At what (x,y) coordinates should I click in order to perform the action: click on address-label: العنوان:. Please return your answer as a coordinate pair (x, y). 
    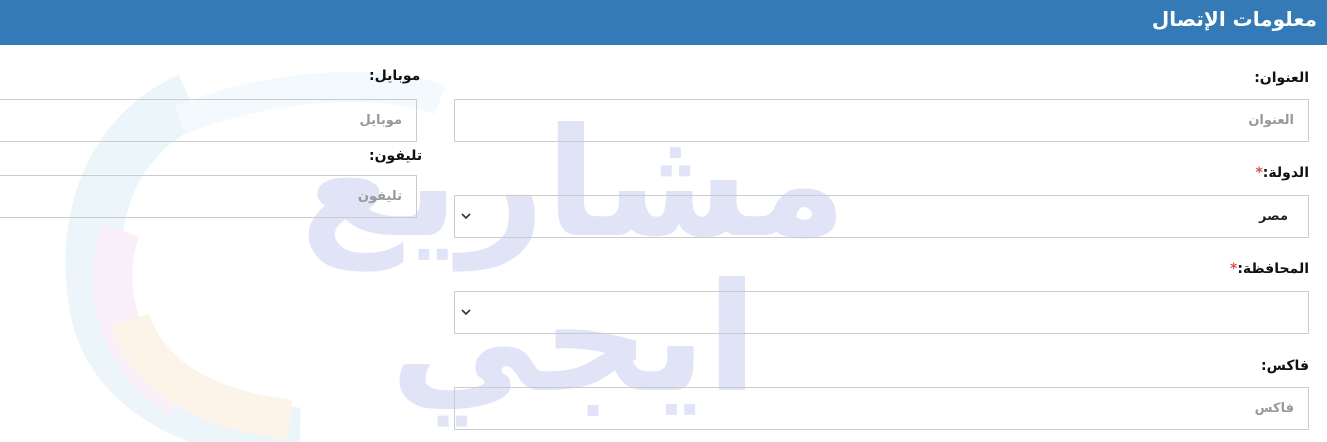
    Looking at the image, I should click on (1281, 78).